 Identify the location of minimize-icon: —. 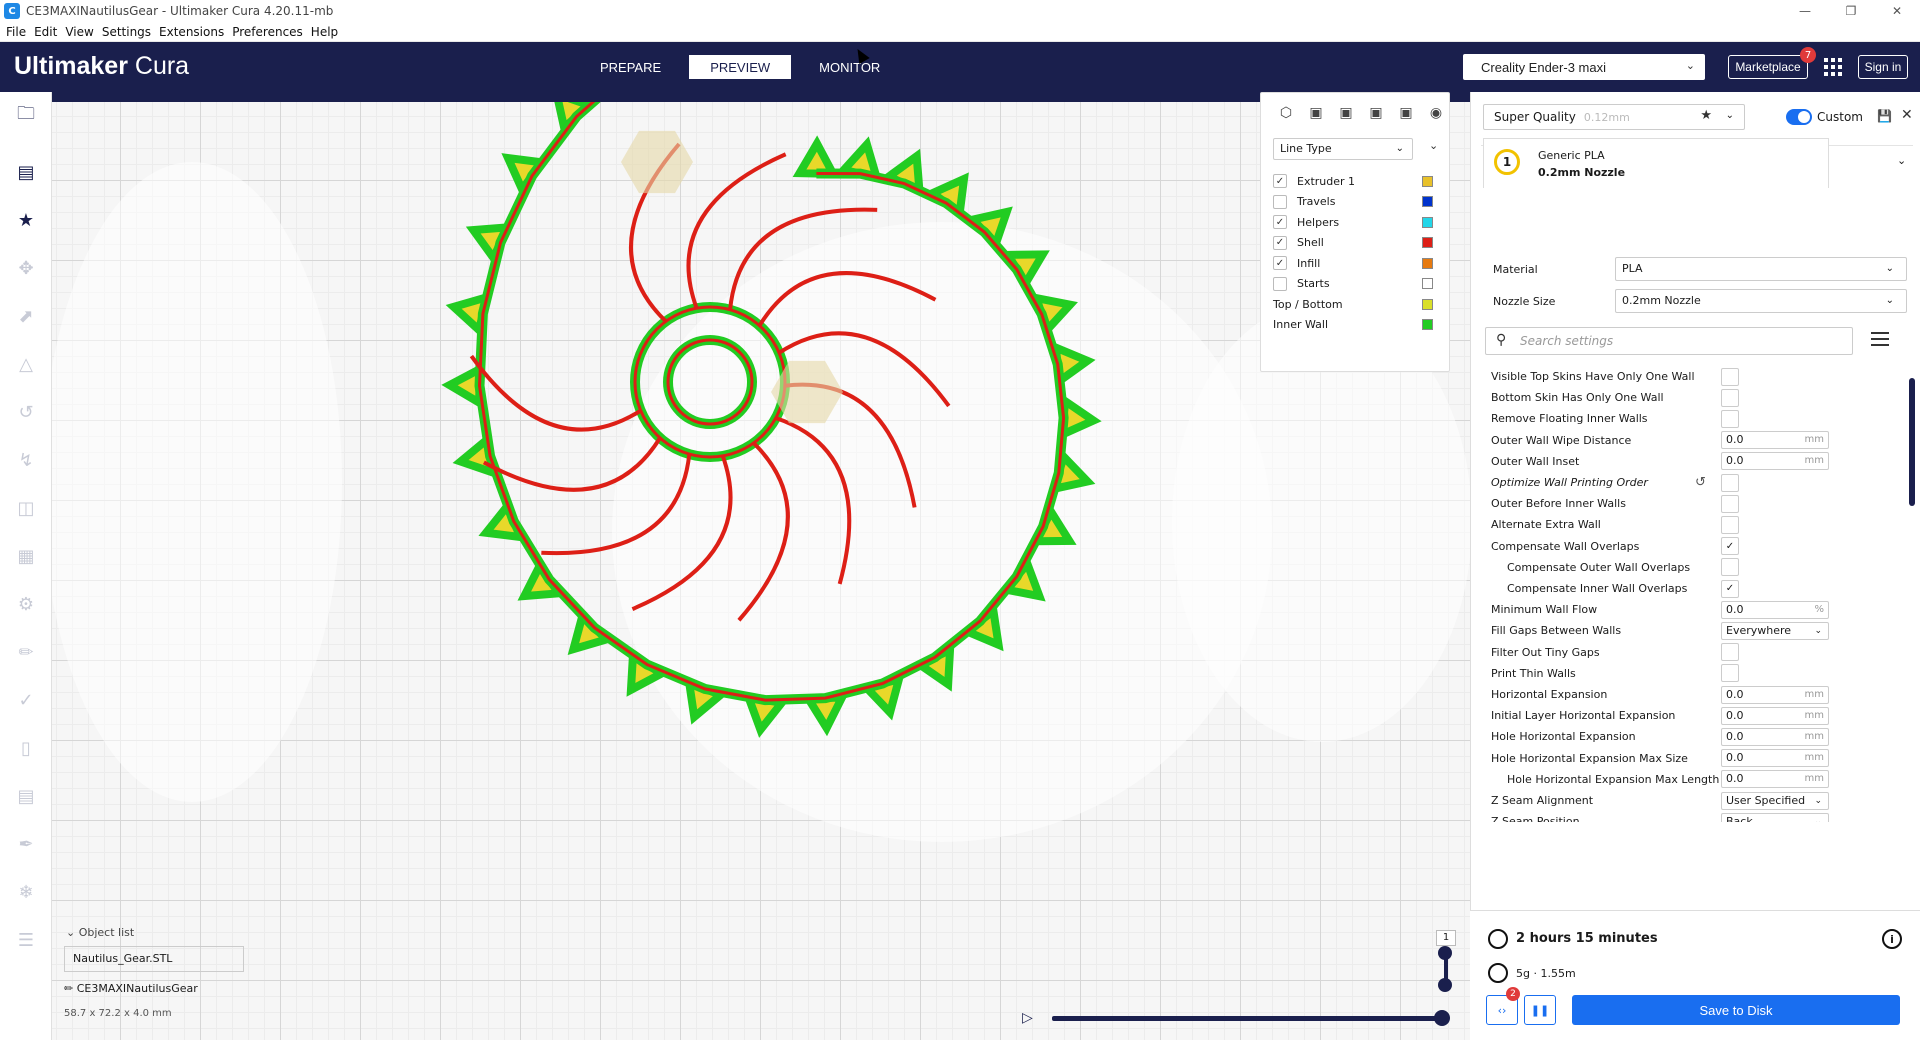
(1805, 11).